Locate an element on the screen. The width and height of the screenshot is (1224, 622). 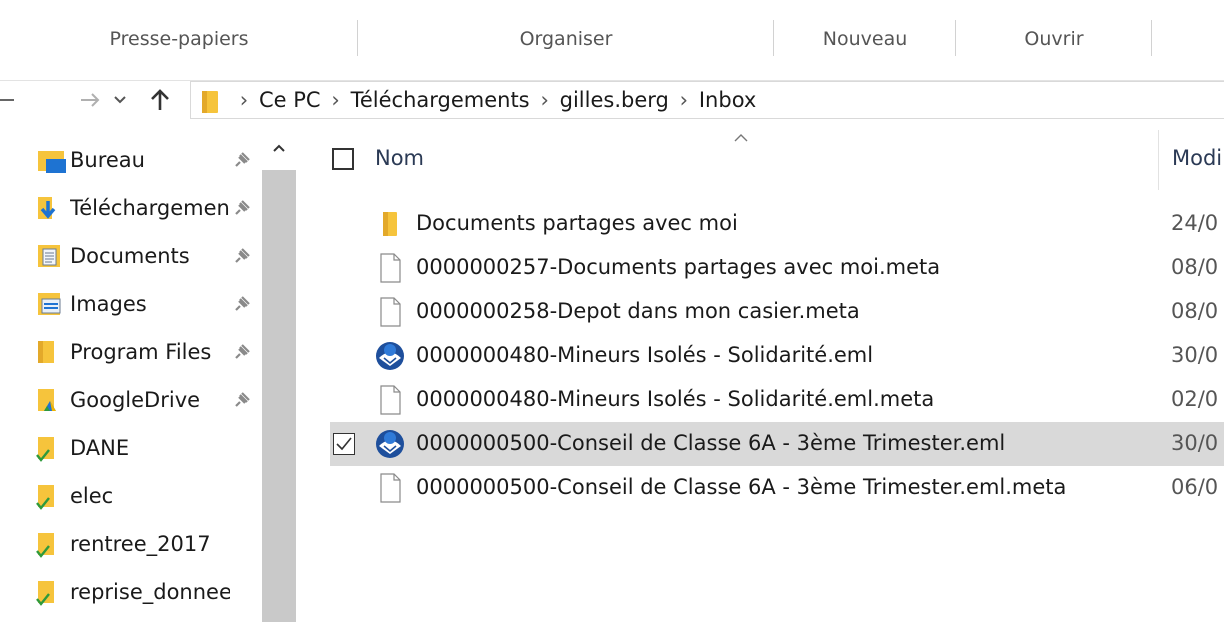
sidebar-item-googledrive: GoogleDrive is located at coordinates (146, 400).